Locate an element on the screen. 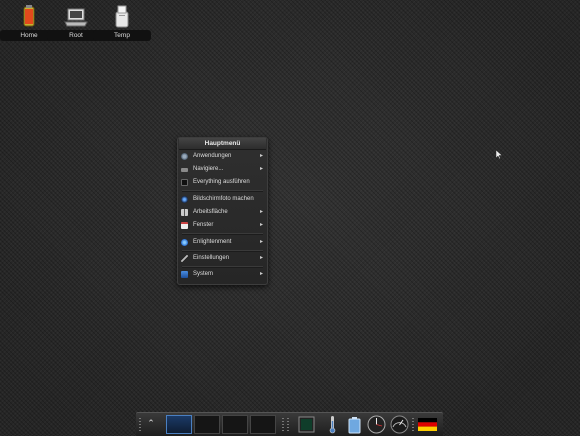 Image resolution: width=580 pixels, height=436 pixels. run-everything-icon is located at coordinates (184, 182).